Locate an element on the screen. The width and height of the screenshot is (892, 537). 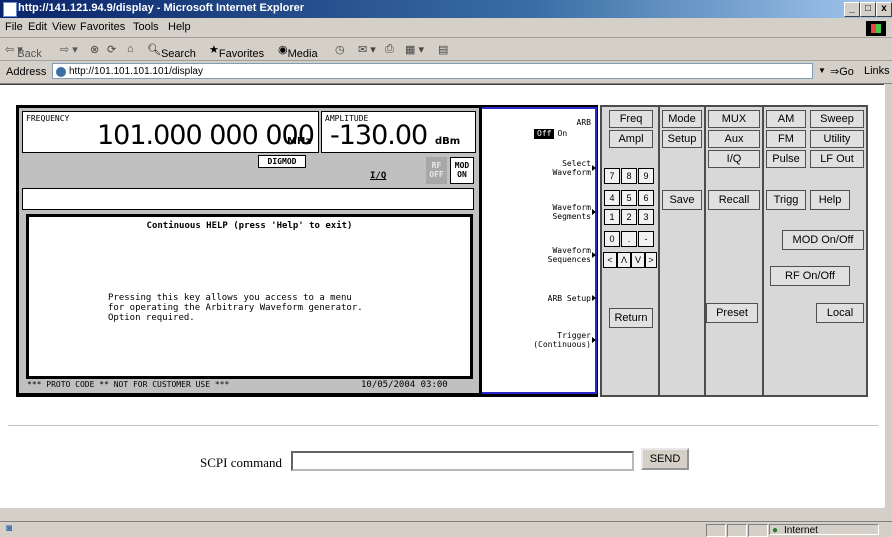
links-button: Links is located at coordinates (877, 71).